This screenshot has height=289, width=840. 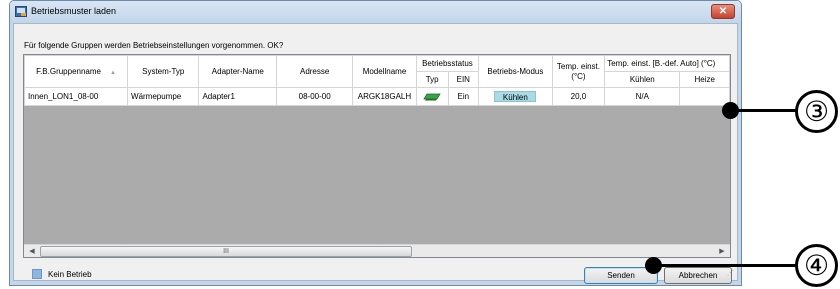 What do you see at coordinates (698, 275) in the screenshot?
I see `cancel-button: Abbrechen` at bounding box center [698, 275].